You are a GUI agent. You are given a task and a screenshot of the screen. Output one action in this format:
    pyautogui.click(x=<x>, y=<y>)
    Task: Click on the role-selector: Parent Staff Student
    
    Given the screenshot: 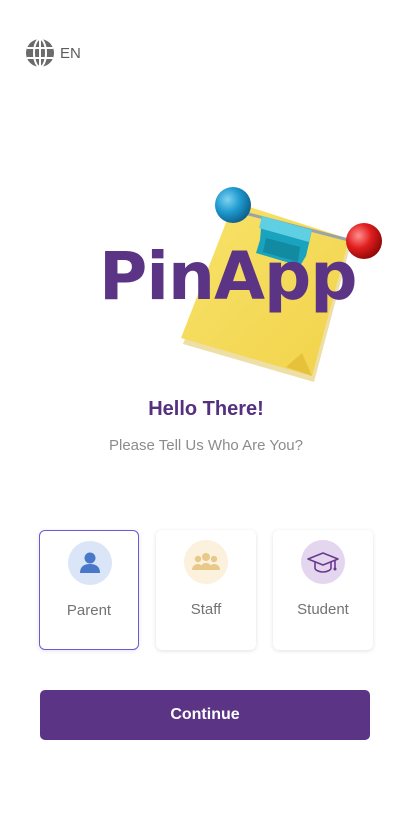 What is the action you would take?
    pyautogui.click(x=206, y=590)
    